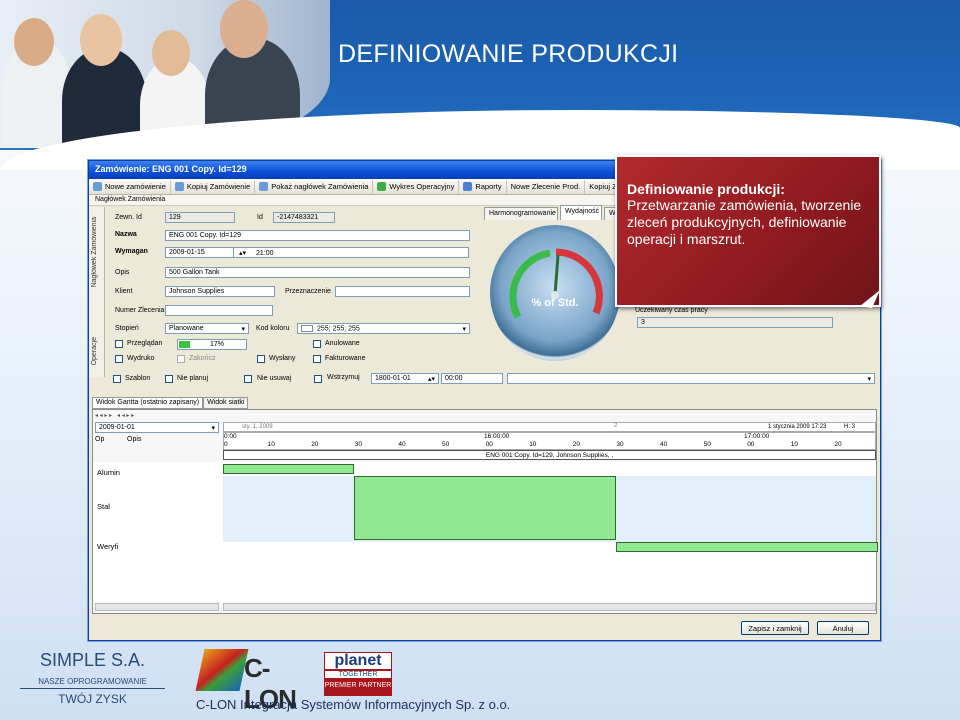 Image resolution: width=960 pixels, height=720 pixels. I want to click on gantt-nav-arrows: ◂ ◂ ▸ ▸ ◂ ◂ ▸ ▸, so click(114, 415).